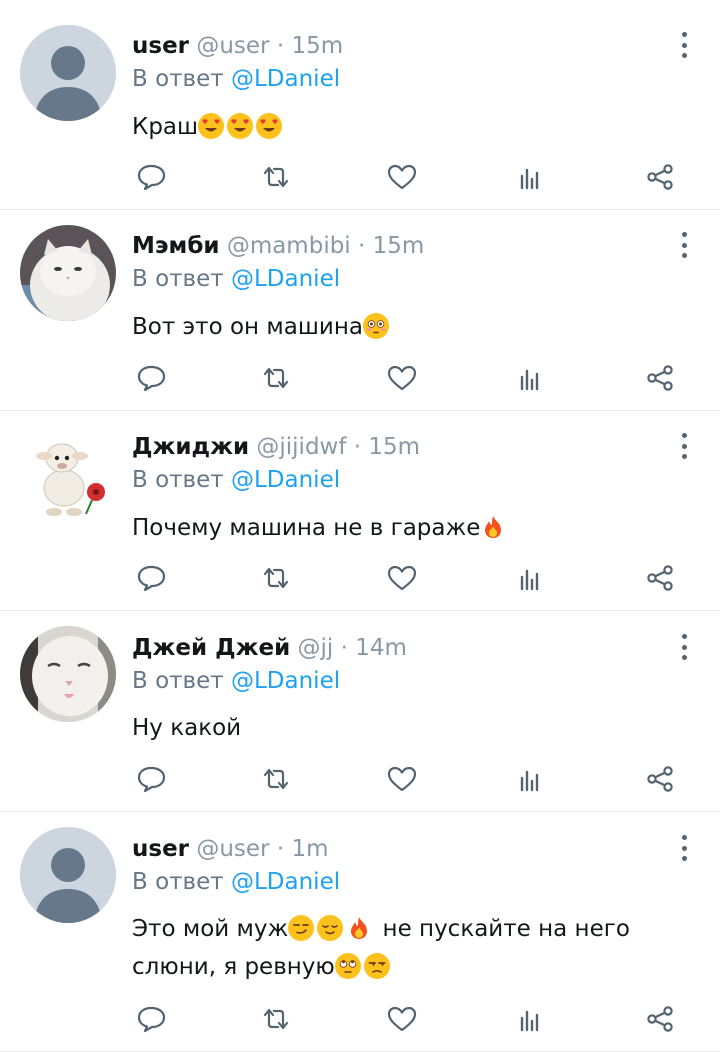 Image resolution: width=720 pixels, height=1052 pixels. Describe the element at coordinates (309, 849) in the screenshot. I see `timestamp: 1m` at that location.